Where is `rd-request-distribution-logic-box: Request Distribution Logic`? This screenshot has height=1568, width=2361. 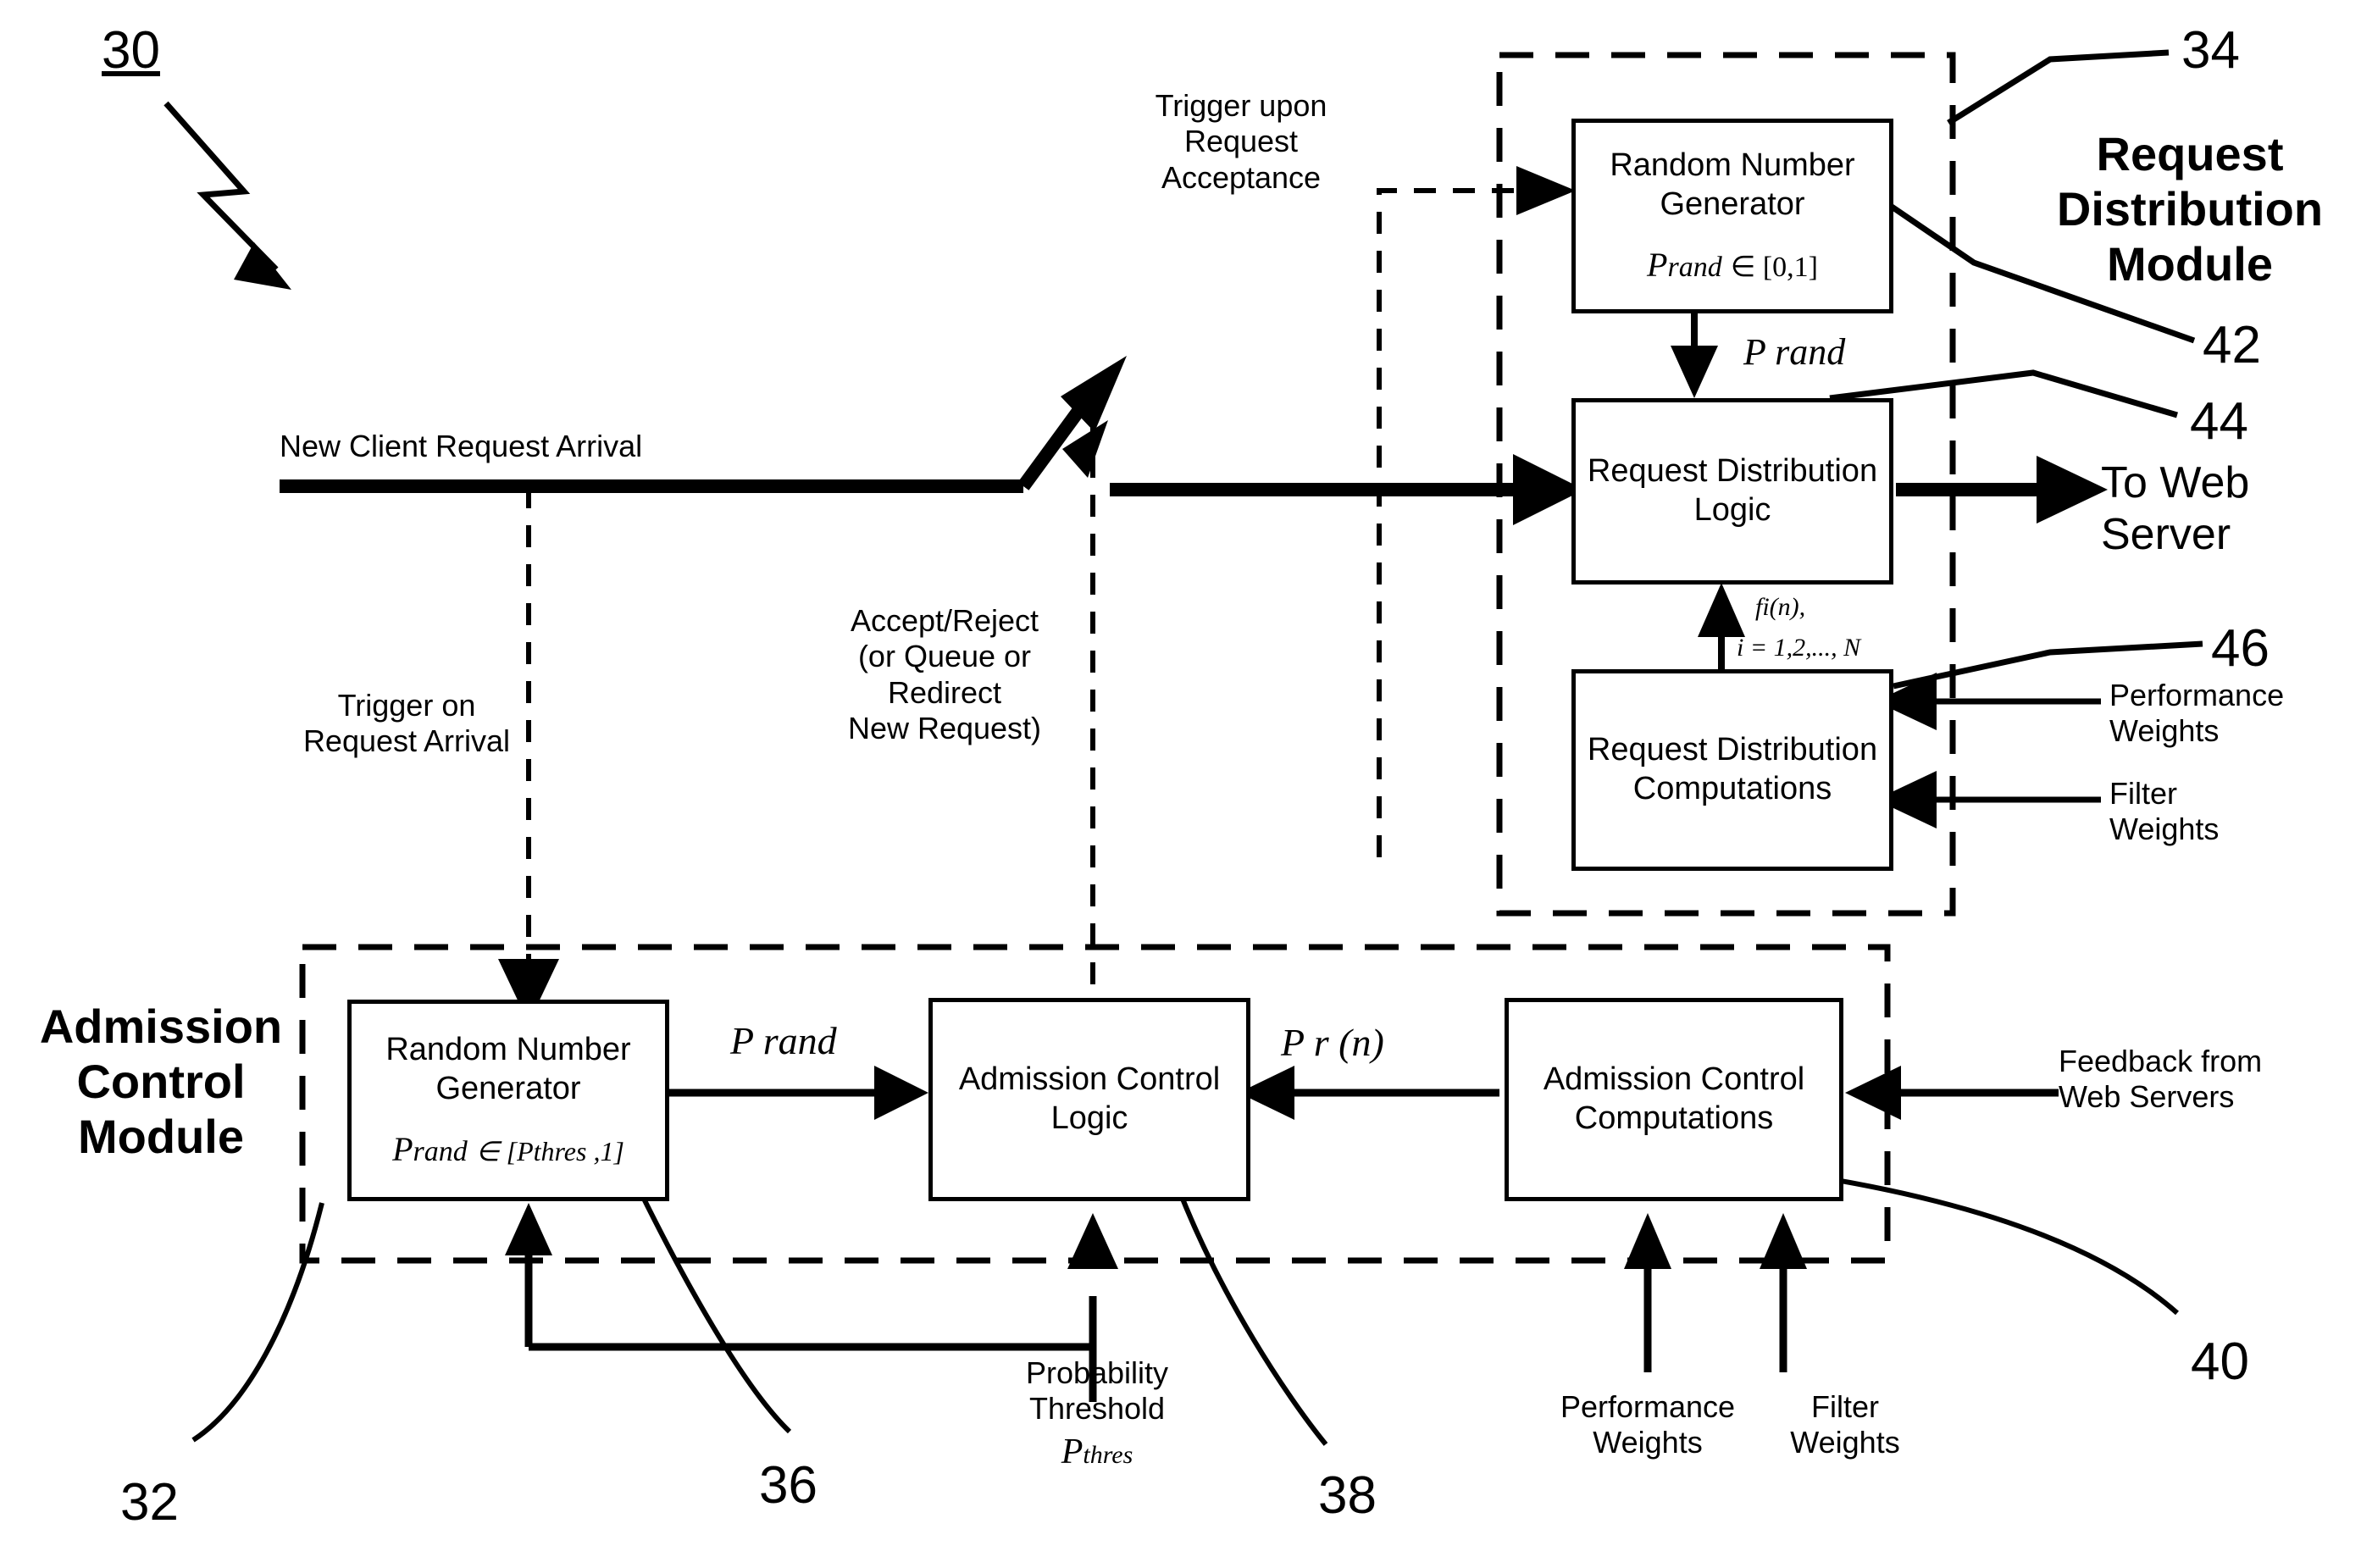 rd-request-distribution-logic-box: Request Distribution Logic is located at coordinates (1732, 492).